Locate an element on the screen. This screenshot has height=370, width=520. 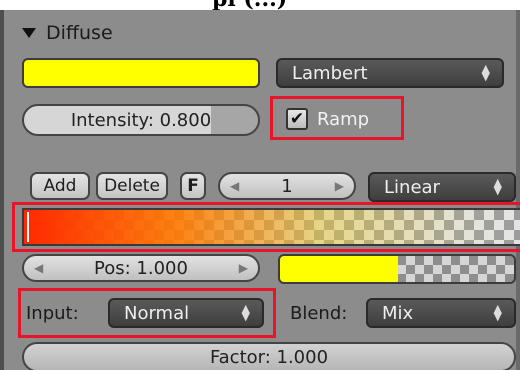
delete-button: Delete is located at coordinates (132, 186).